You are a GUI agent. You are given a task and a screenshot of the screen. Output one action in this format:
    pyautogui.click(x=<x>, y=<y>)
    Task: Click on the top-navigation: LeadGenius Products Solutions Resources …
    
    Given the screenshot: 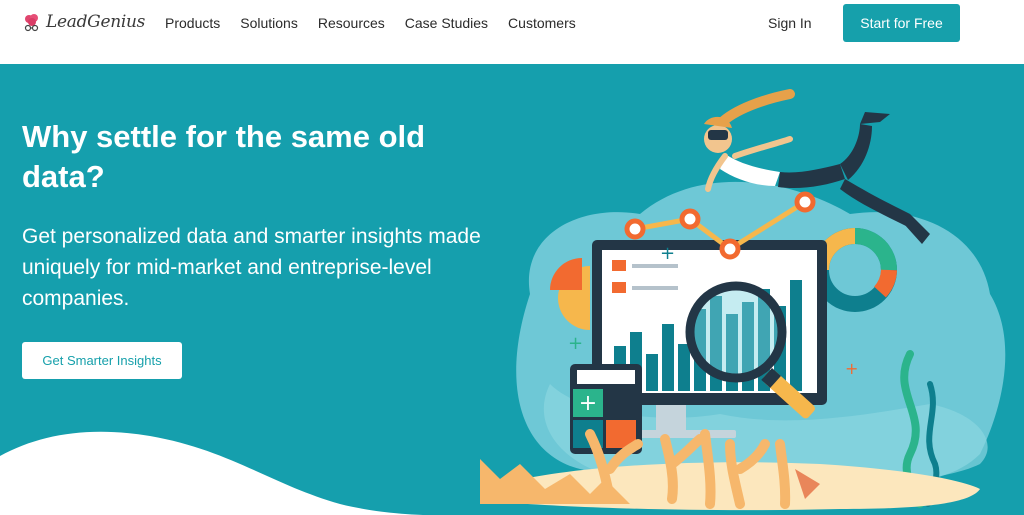 What is the action you would take?
    pyautogui.click(x=512, y=32)
    